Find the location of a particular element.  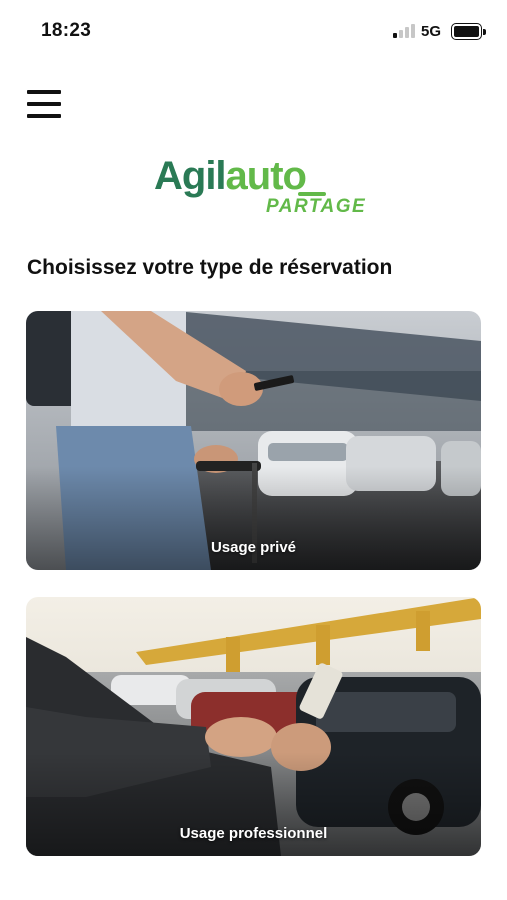

professional-usage-label: Usage professionnel is located at coordinates (253, 833).